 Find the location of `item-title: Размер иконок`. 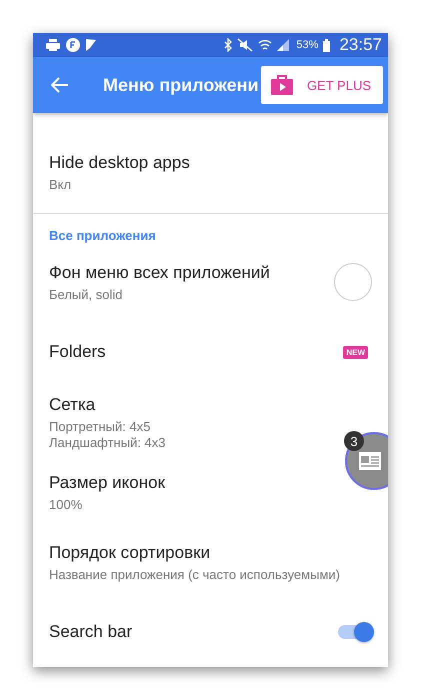

item-title: Размер иконок is located at coordinates (107, 482).